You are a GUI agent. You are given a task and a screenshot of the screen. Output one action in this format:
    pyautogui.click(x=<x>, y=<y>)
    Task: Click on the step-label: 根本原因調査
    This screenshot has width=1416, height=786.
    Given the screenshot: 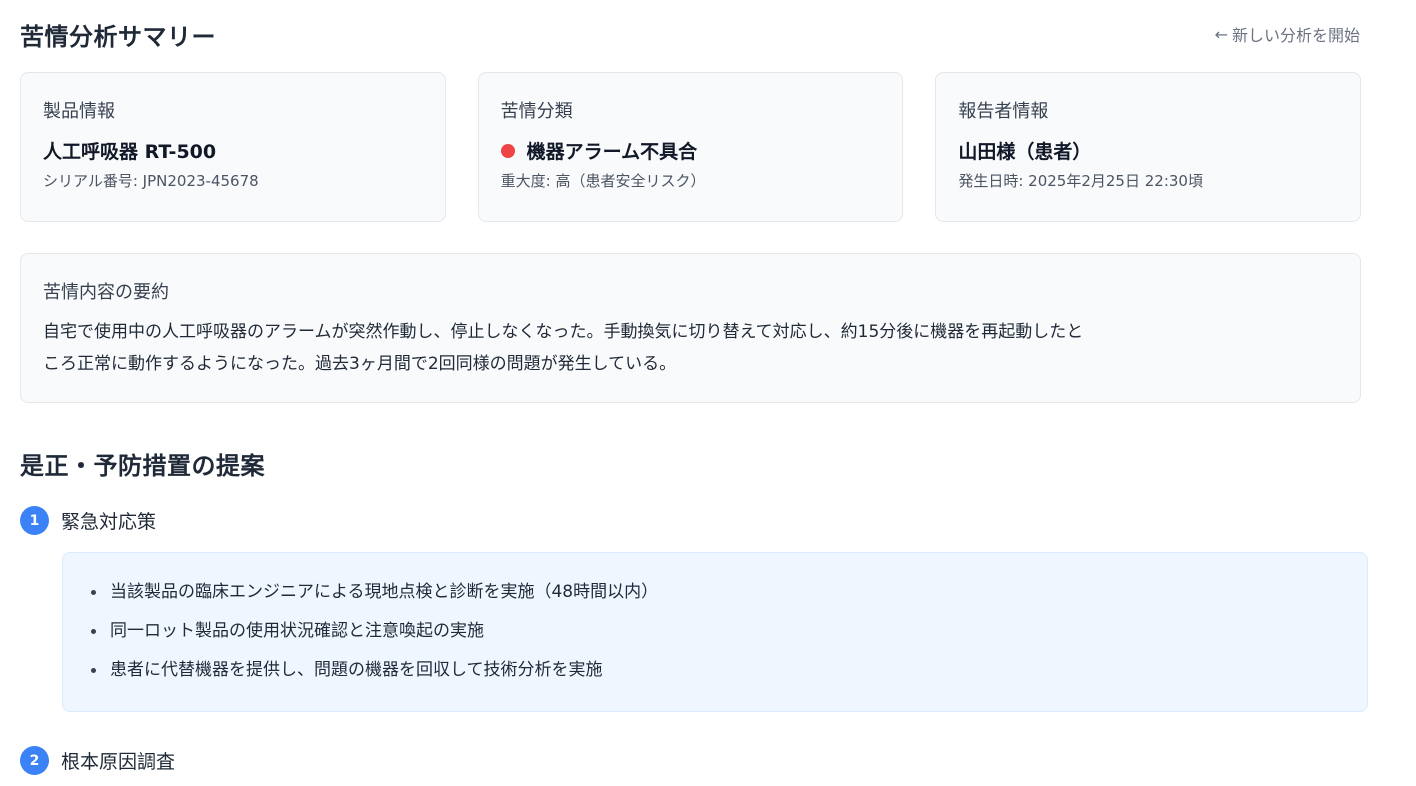 What is the action you would take?
    pyautogui.click(x=118, y=762)
    